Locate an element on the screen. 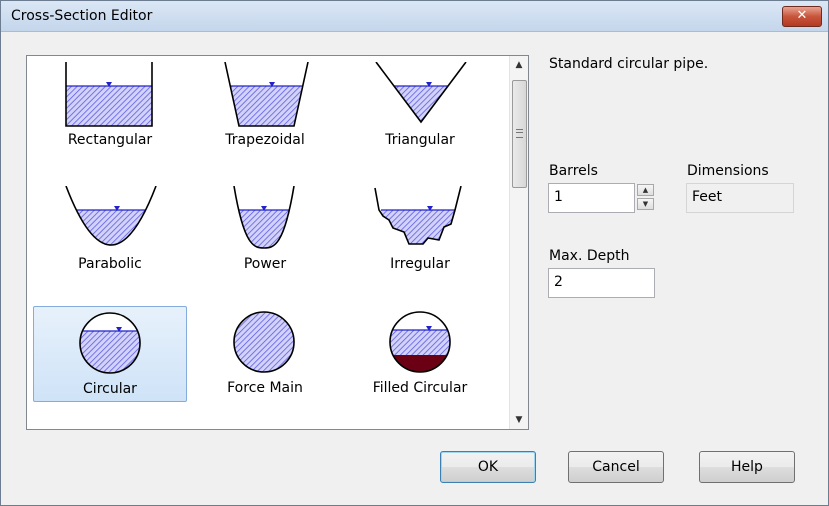 This screenshot has height=506, width=829. scrollbar-thumb is located at coordinates (519, 134).